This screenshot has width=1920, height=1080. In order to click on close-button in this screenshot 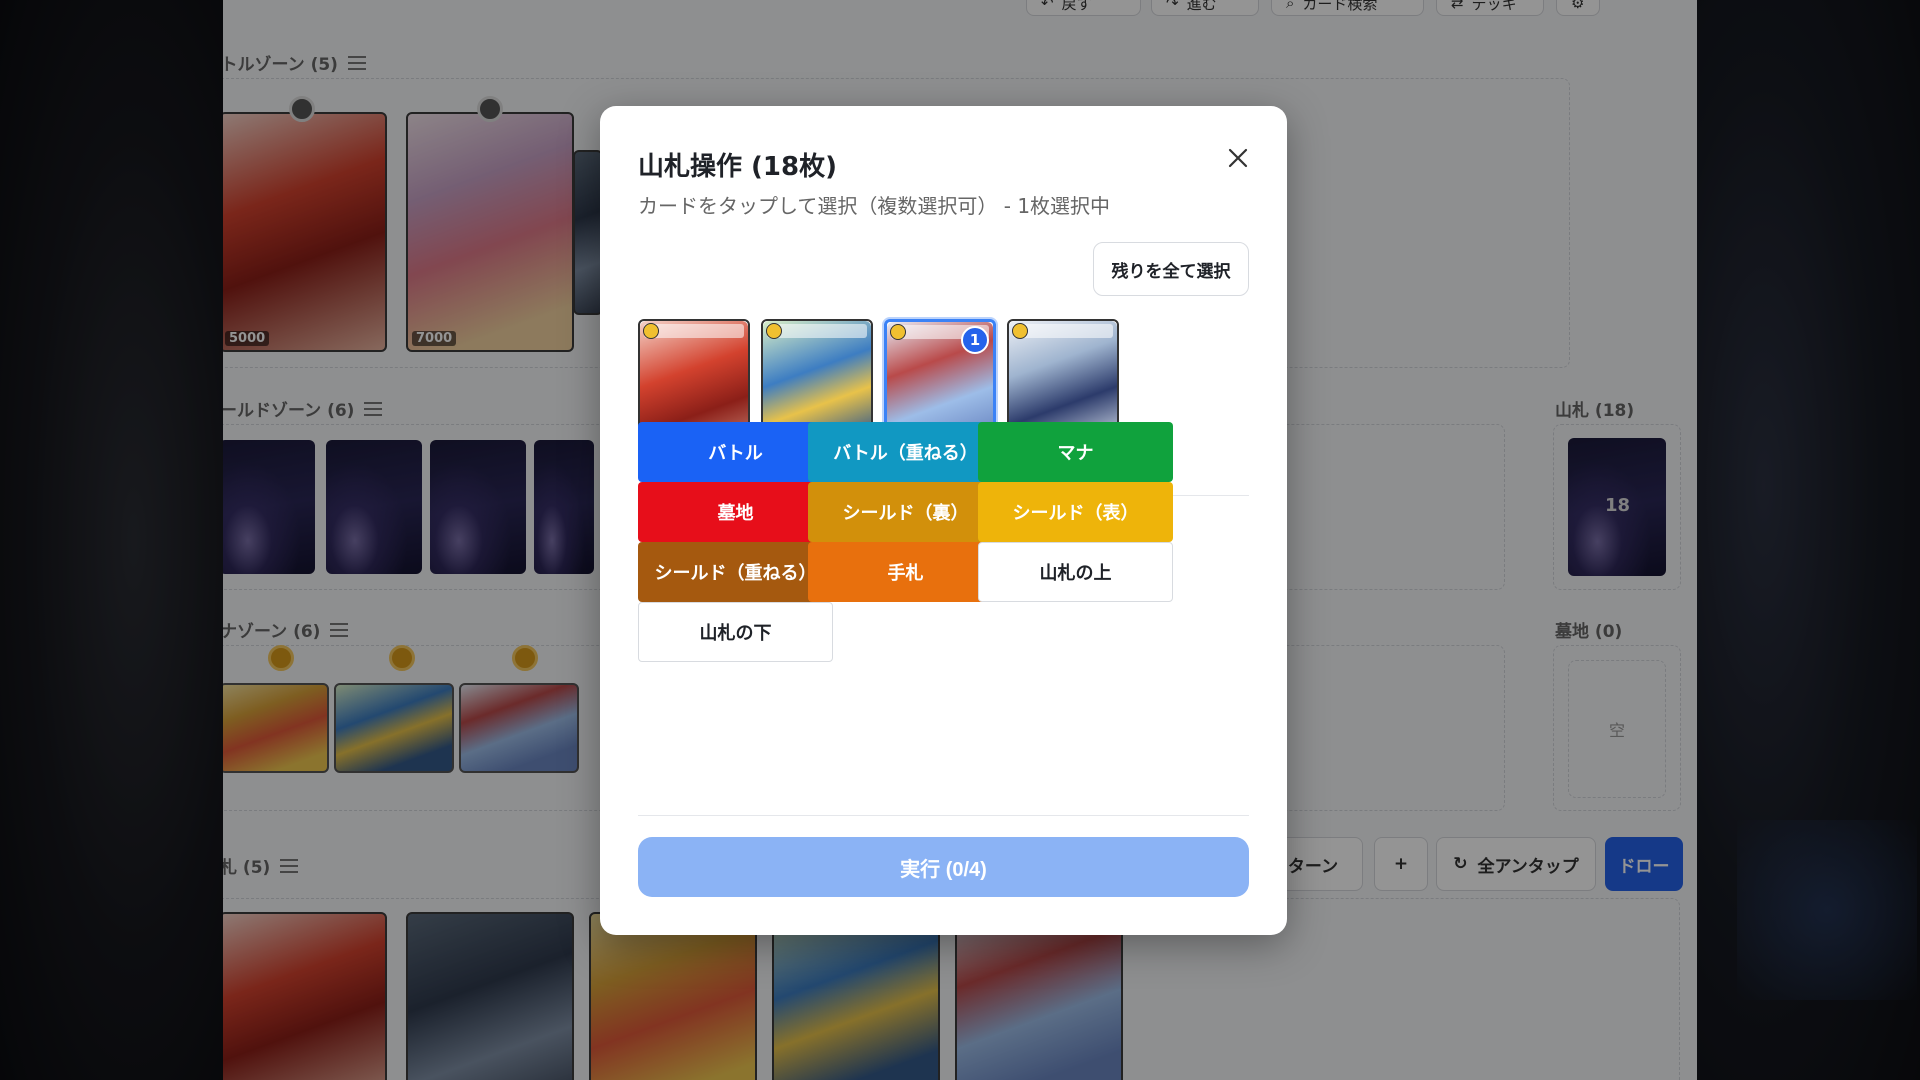, I will do `click(1238, 158)`.